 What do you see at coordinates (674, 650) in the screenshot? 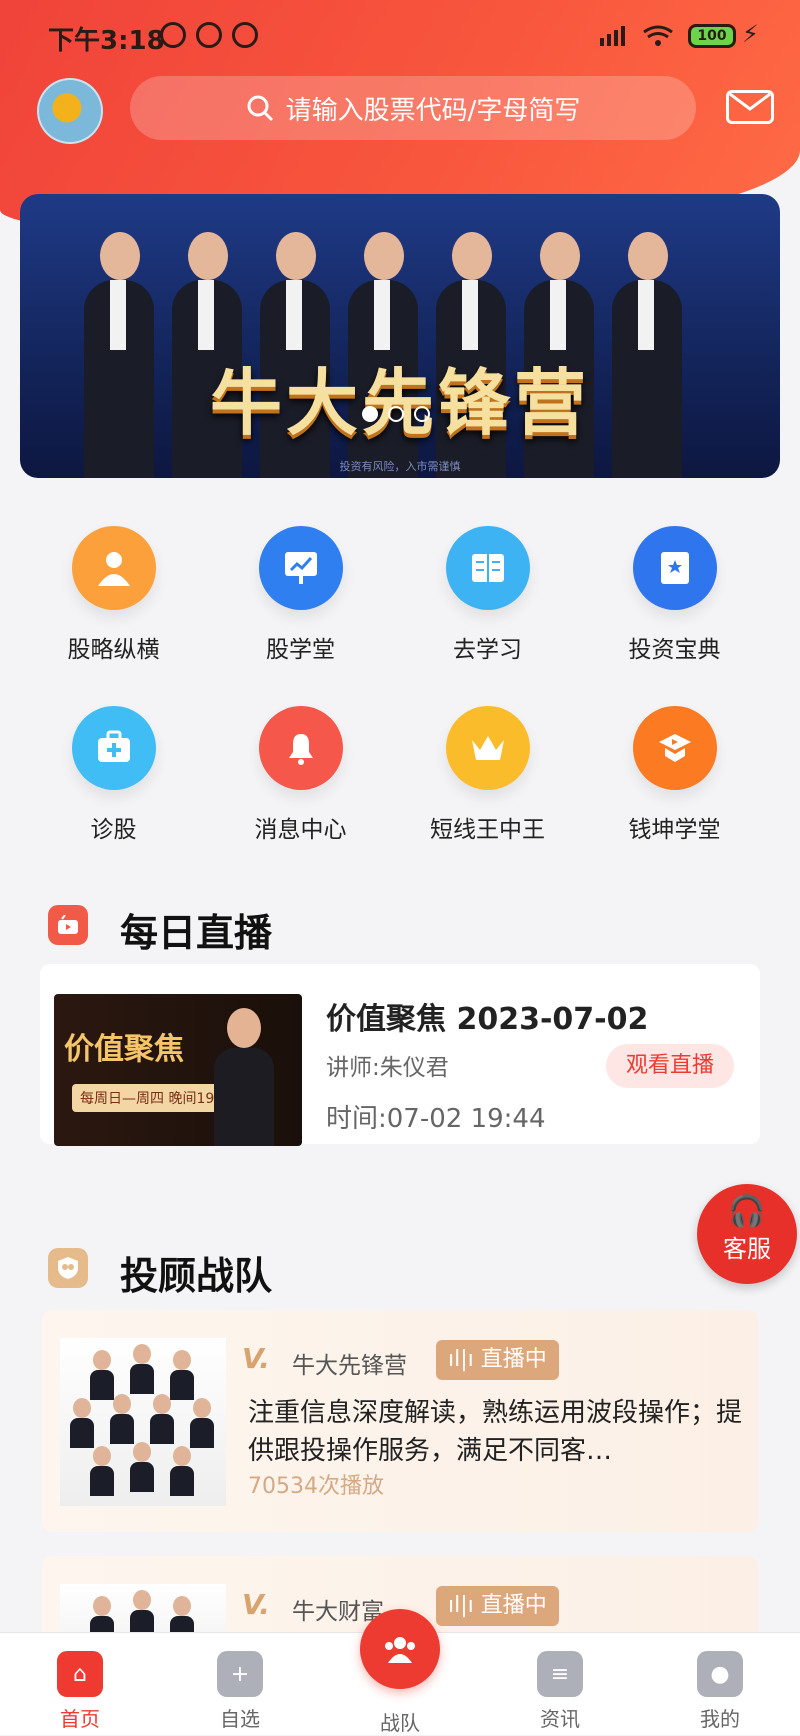
I see `grid-label: 投资宝典` at bounding box center [674, 650].